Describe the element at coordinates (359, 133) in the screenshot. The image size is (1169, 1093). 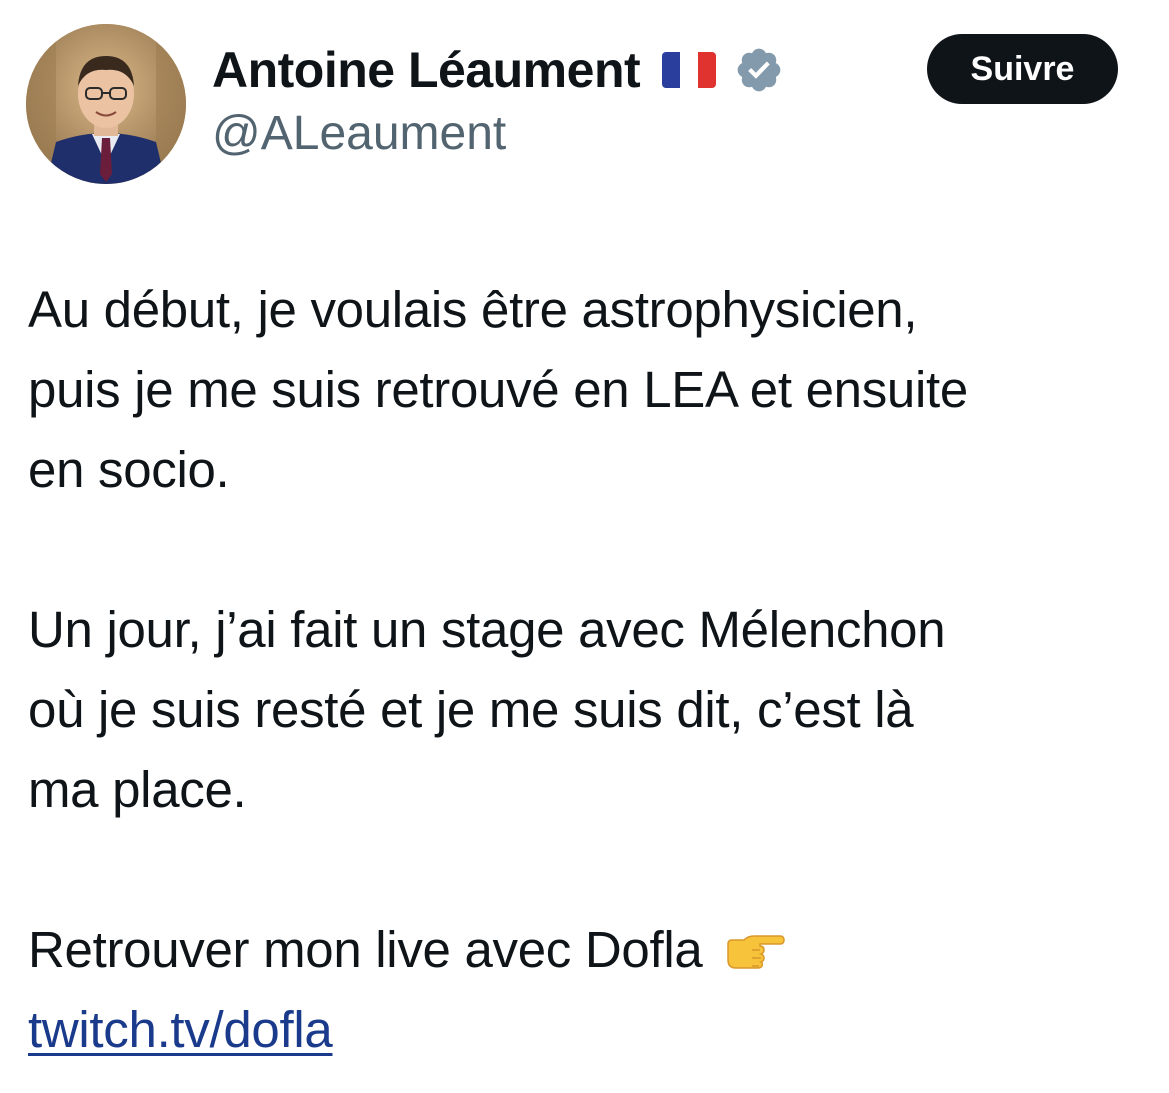
I see `user-handle: @ALeaument` at that location.